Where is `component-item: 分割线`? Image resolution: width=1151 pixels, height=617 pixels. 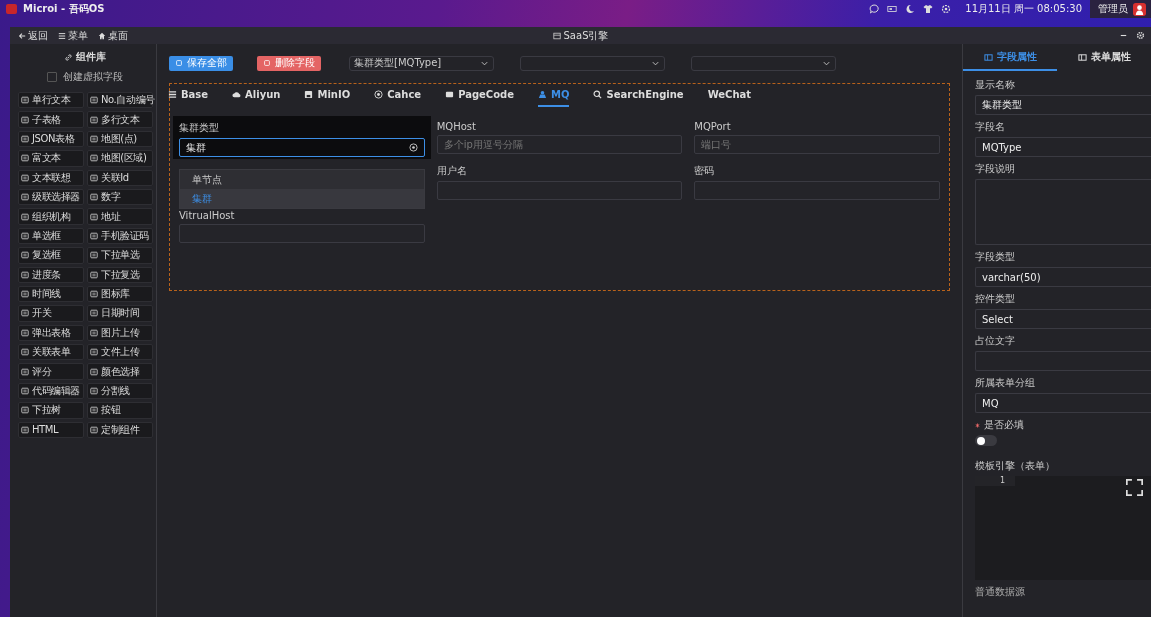 component-item: 分割线 is located at coordinates (120, 391).